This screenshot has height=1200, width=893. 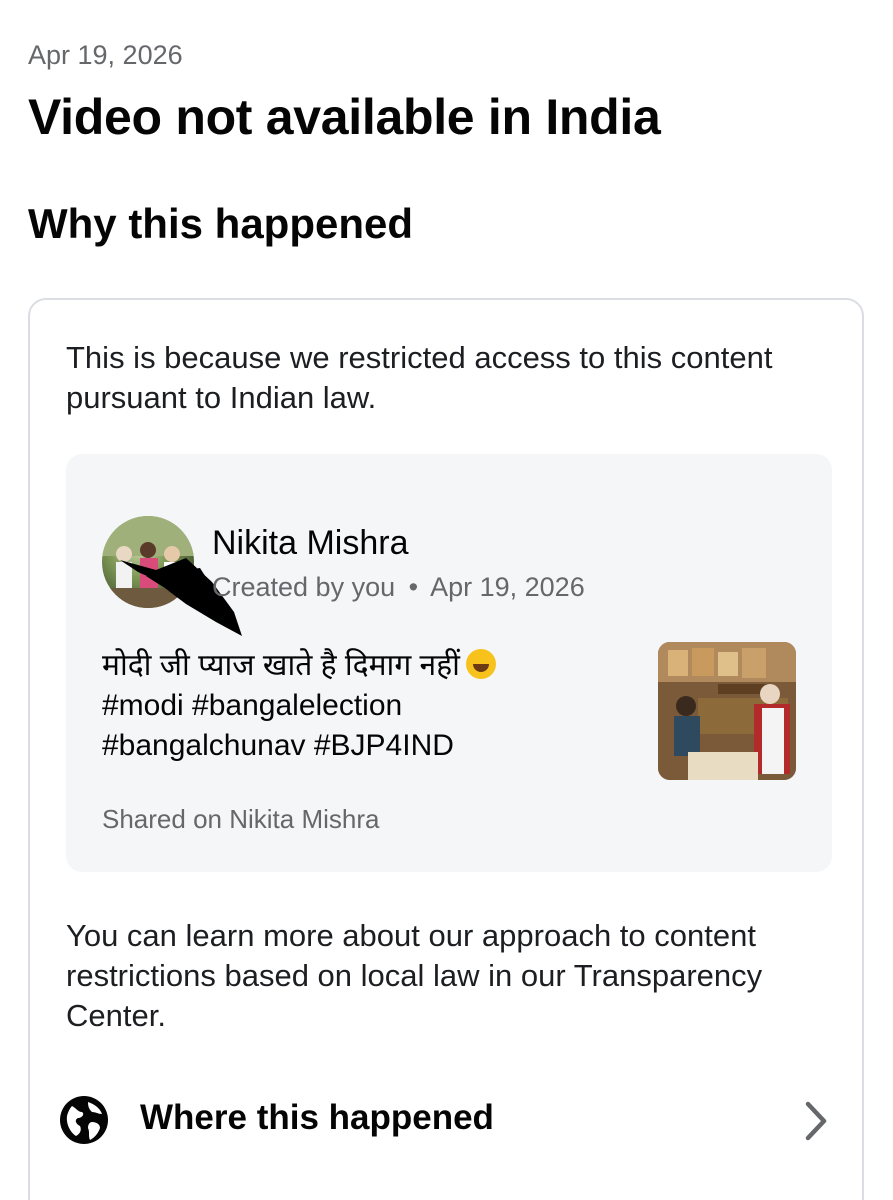 What do you see at coordinates (816, 1121) in the screenshot?
I see `chevron-right-icon` at bounding box center [816, 1121].